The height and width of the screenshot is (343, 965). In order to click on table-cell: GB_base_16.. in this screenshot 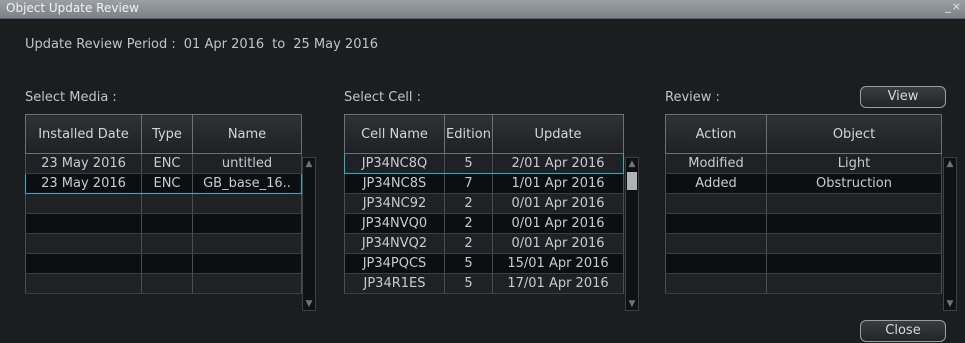, I will do `click(247, 183)`.